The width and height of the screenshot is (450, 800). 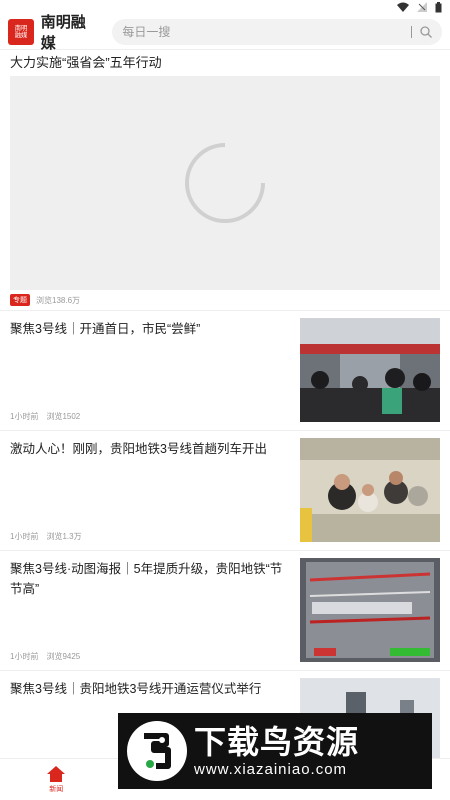 What do you see at coordinates (277, 742) in the screenshot?
I see `watermark-title: 下载鸟资源` at bounding box center [277, 742].